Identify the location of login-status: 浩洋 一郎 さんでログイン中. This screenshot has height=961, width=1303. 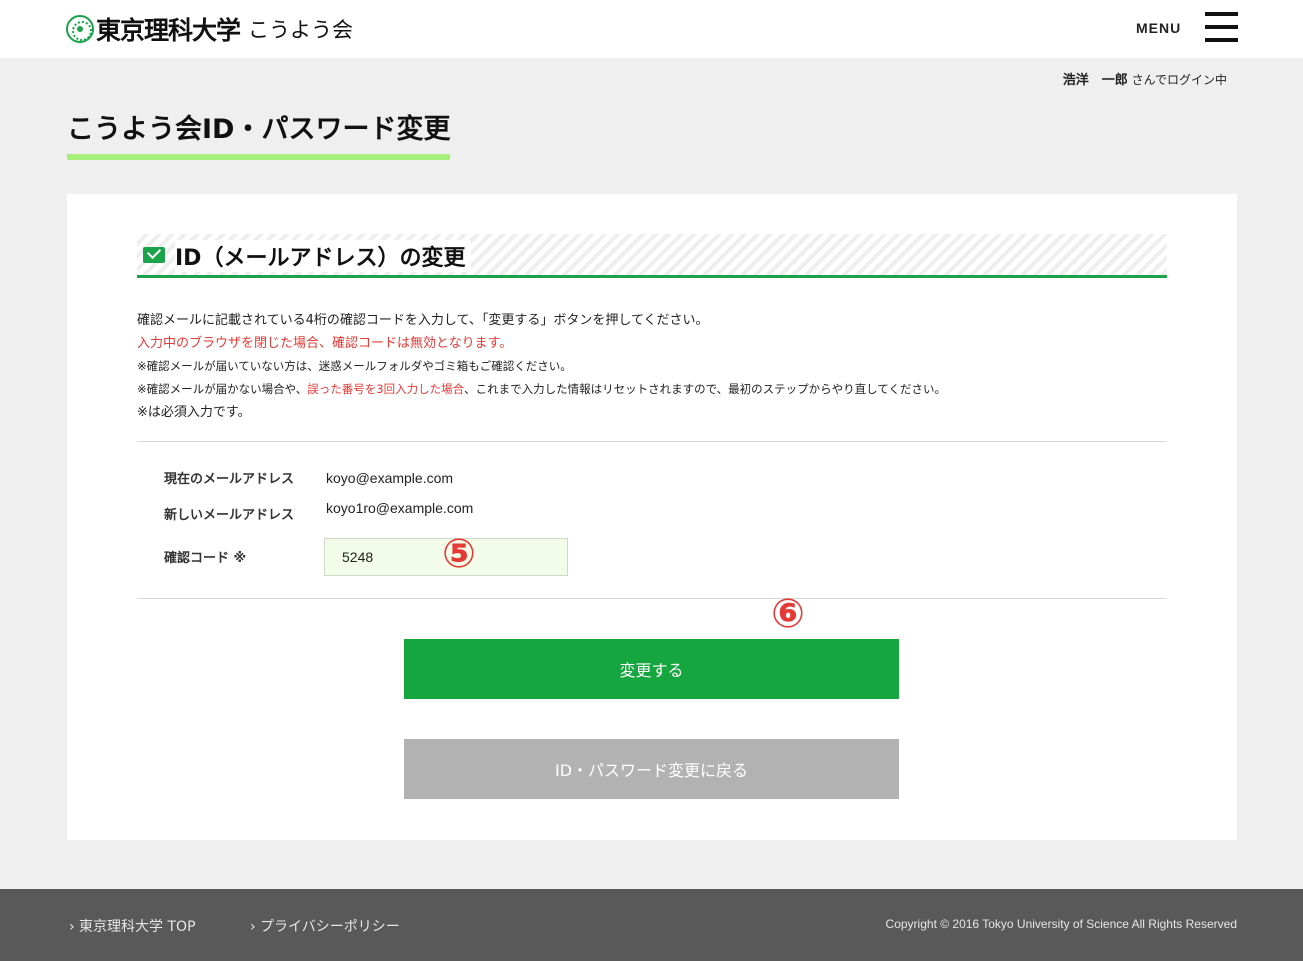
(1145, 78).